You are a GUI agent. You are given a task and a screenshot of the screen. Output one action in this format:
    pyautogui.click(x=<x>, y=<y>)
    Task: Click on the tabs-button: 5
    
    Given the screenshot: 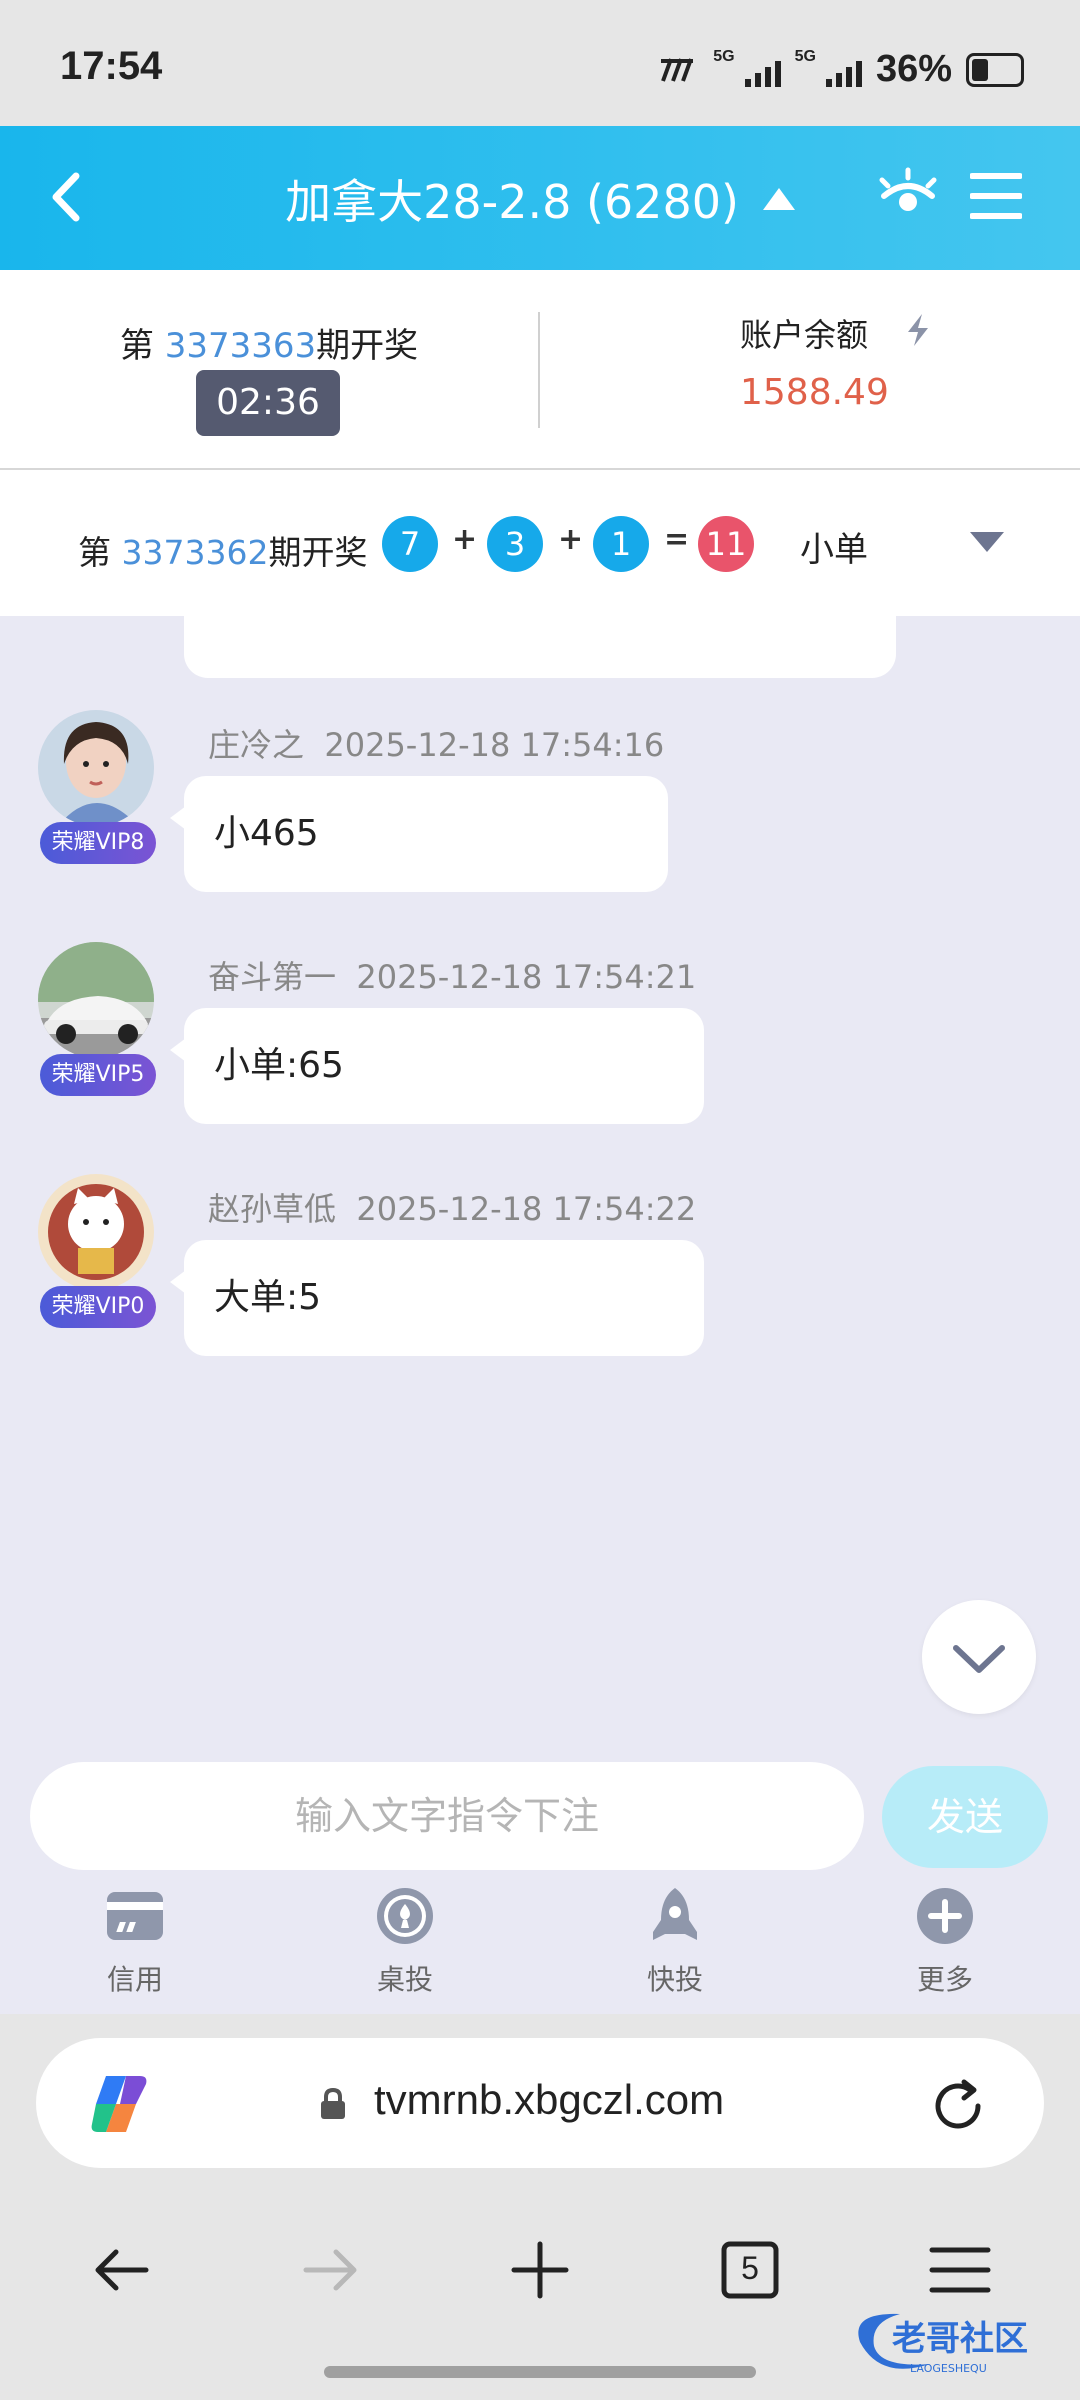 What is the action you would take?
    pyautogui.click(x=750, y=2270)
    